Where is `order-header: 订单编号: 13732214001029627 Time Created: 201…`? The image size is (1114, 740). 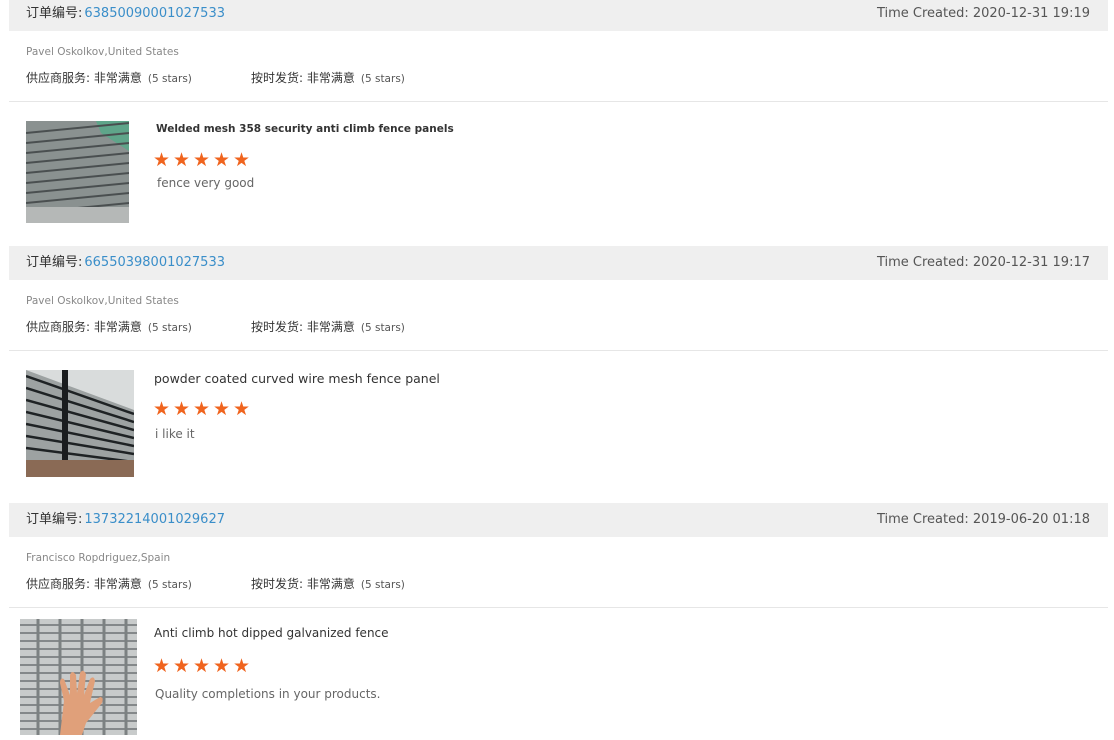 order-header: 订单编号: 13732214001029627 Time Created: 201… is located at coordinates (558, 520).